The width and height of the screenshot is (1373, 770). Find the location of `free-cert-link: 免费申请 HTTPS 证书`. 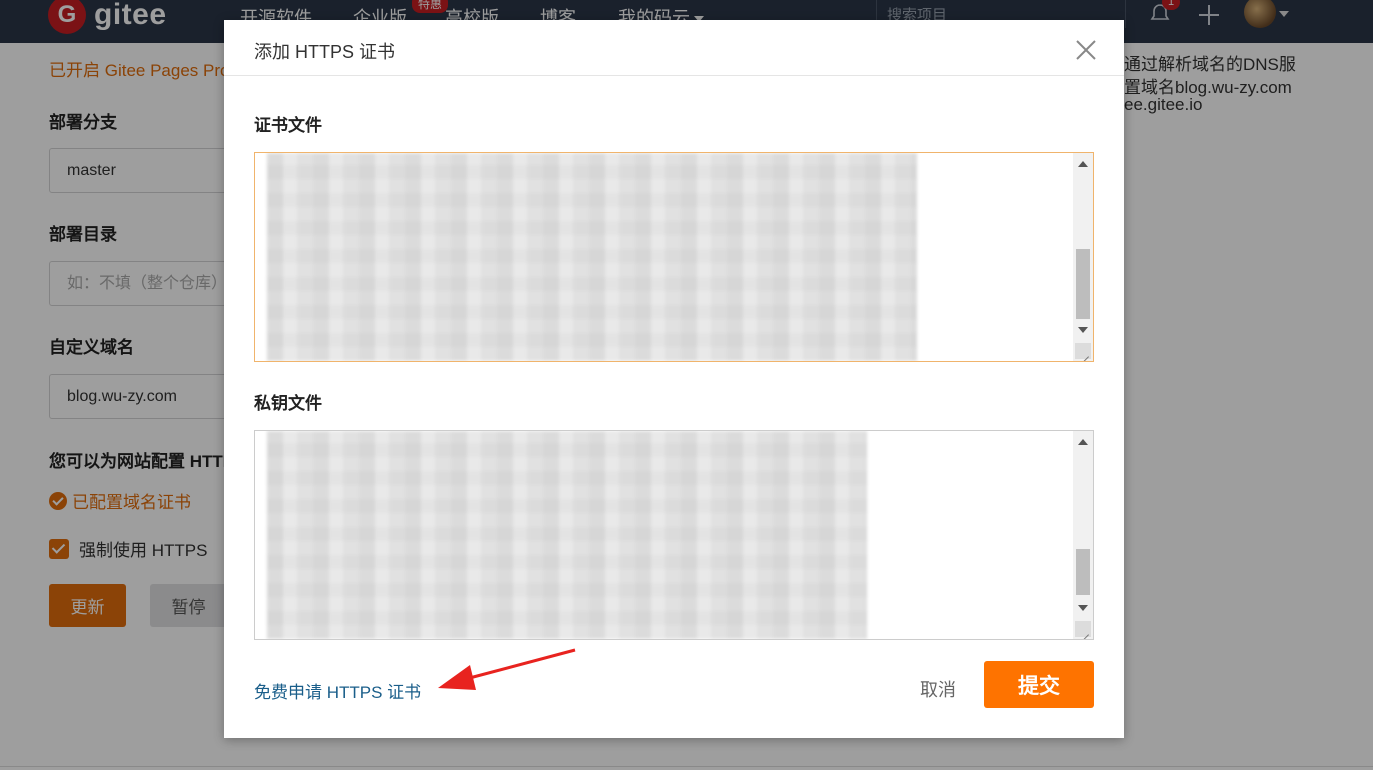

free-cert-link: 免费申请 HTTPS 证书 is located at coordinates (337, 690).